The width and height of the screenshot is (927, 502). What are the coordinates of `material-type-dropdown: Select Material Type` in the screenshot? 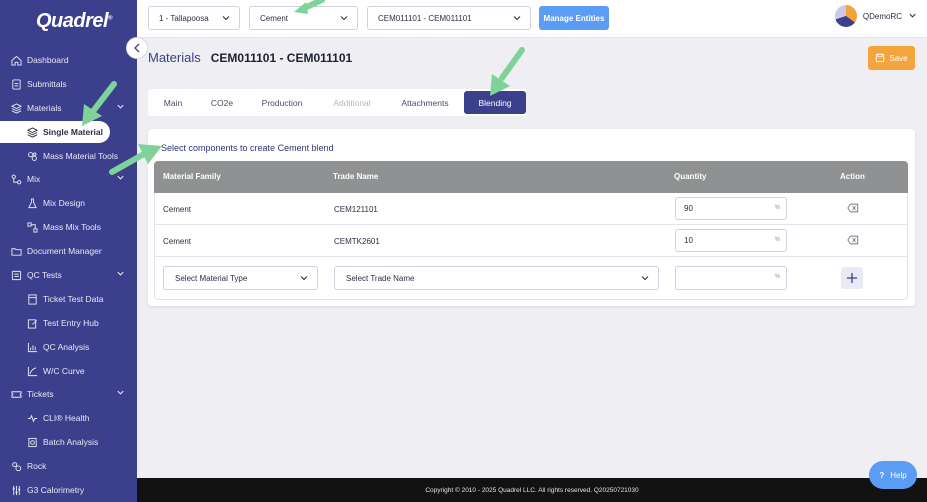 It's located at (240, 278).